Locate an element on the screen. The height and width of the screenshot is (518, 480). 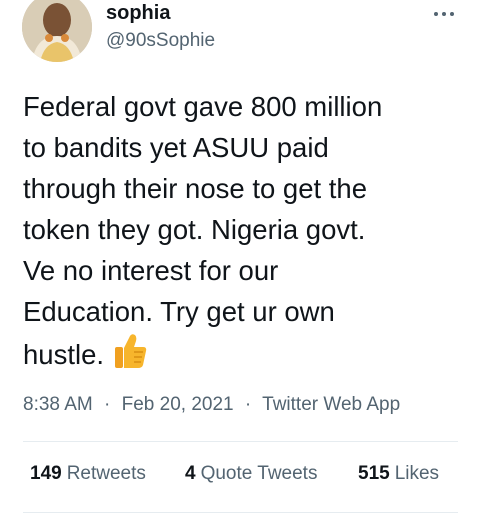
tweet-time: 8:38 AM is located at coordinates (58, 404).